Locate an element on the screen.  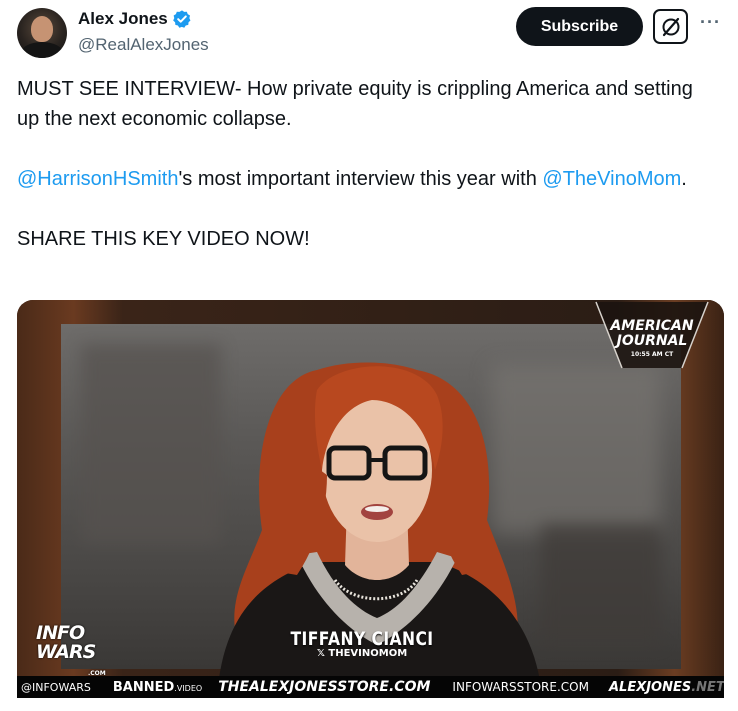
grok-icon is located at coordinates (670, 26).